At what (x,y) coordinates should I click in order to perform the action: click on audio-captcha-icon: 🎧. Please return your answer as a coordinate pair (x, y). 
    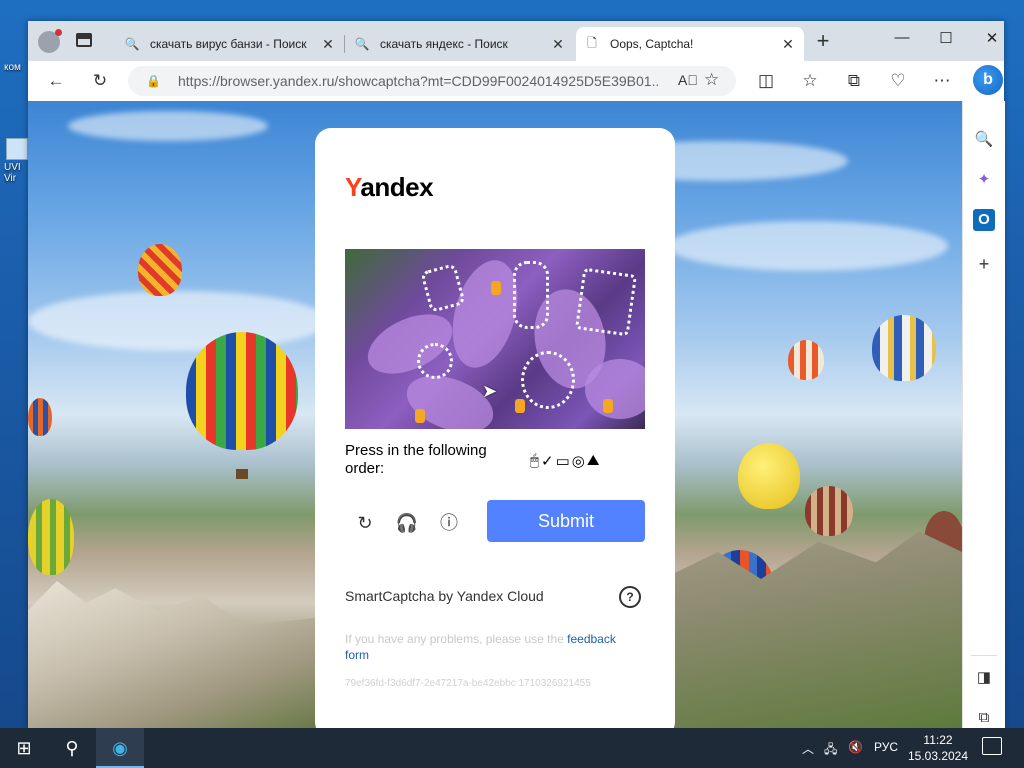
    Looking at the image, I should click on (407, 523).